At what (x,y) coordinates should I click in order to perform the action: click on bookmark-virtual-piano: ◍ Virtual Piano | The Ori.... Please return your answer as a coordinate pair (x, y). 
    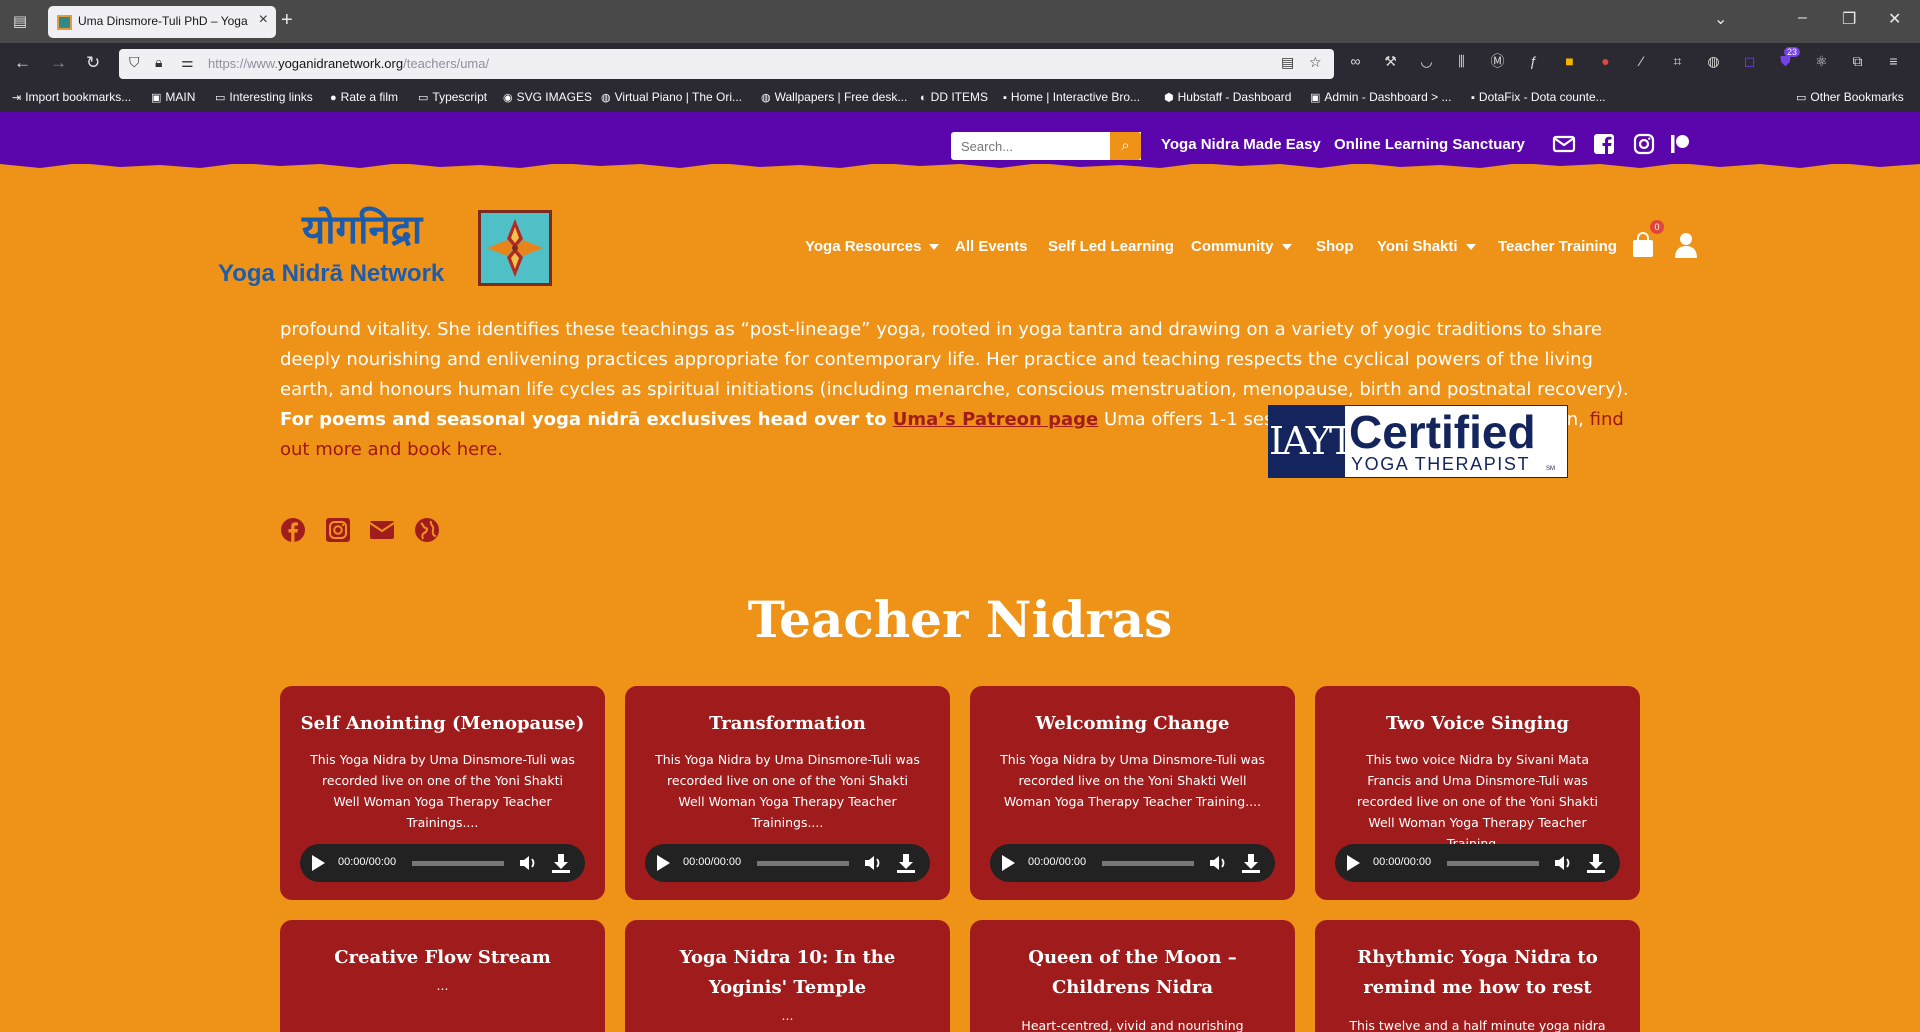
    Looking at the image, I should click on (671, 97).